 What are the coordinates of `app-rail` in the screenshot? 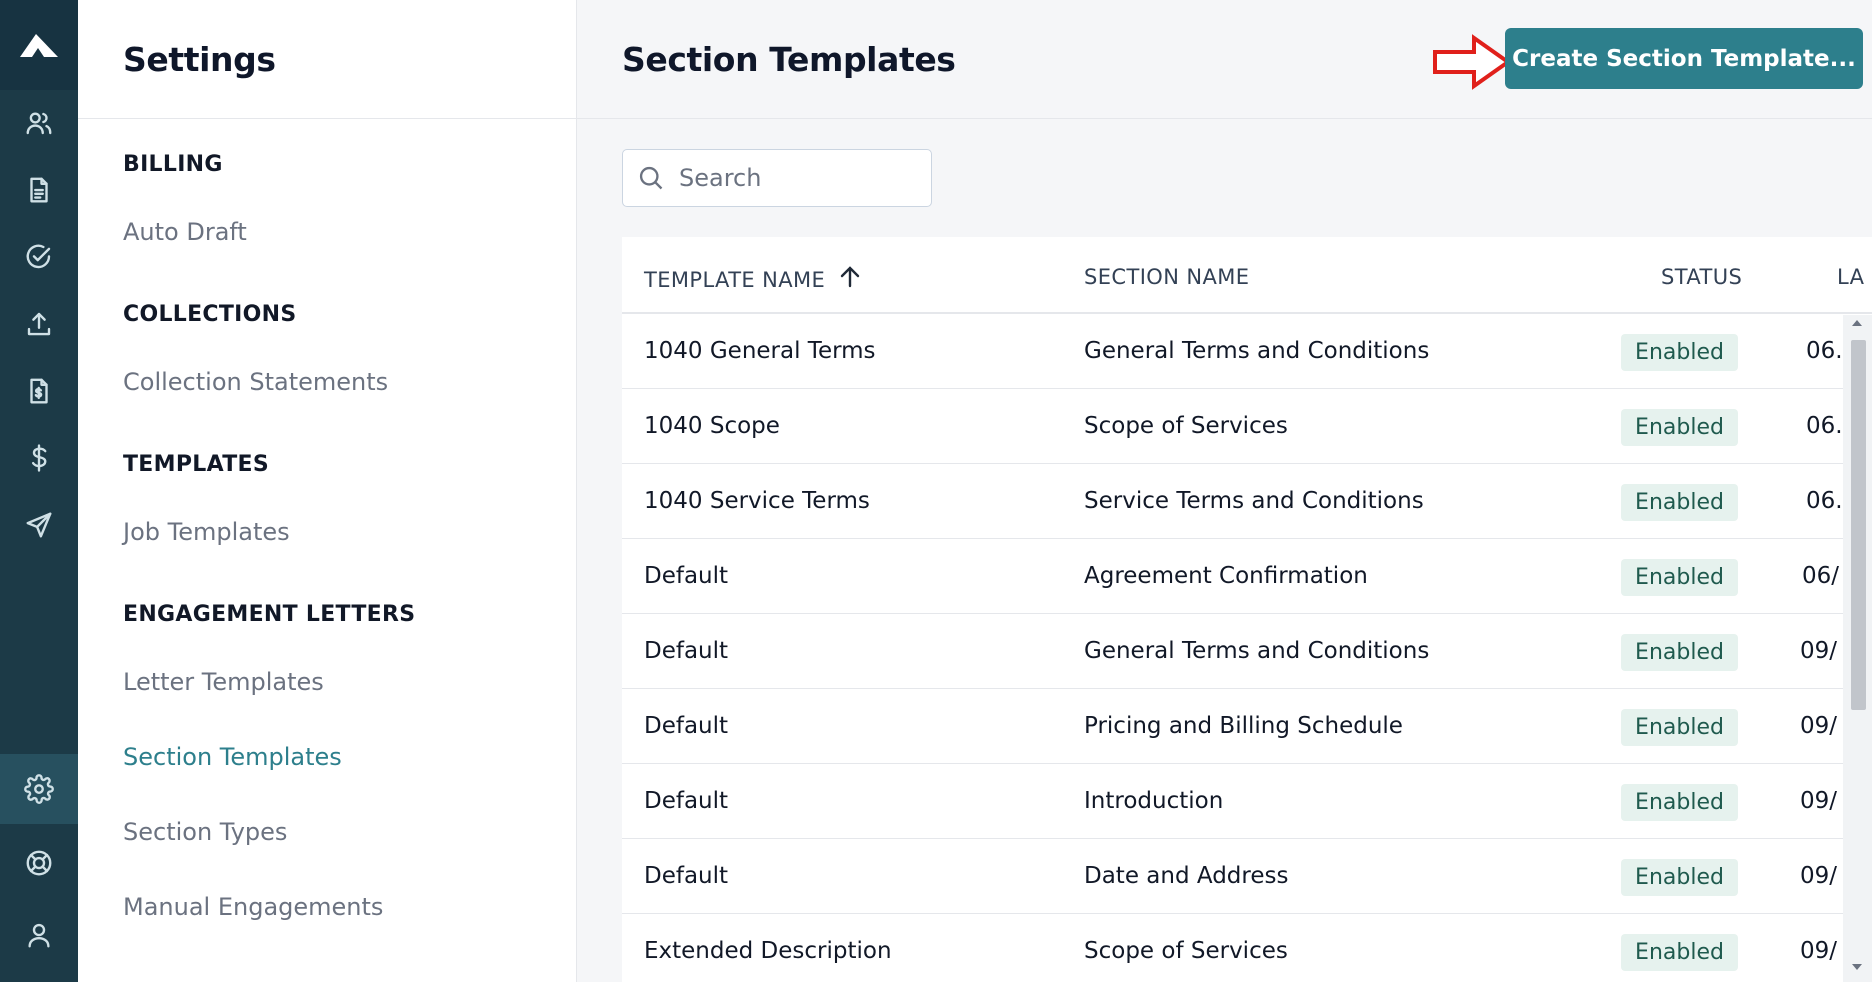 It's located at (39, 491).